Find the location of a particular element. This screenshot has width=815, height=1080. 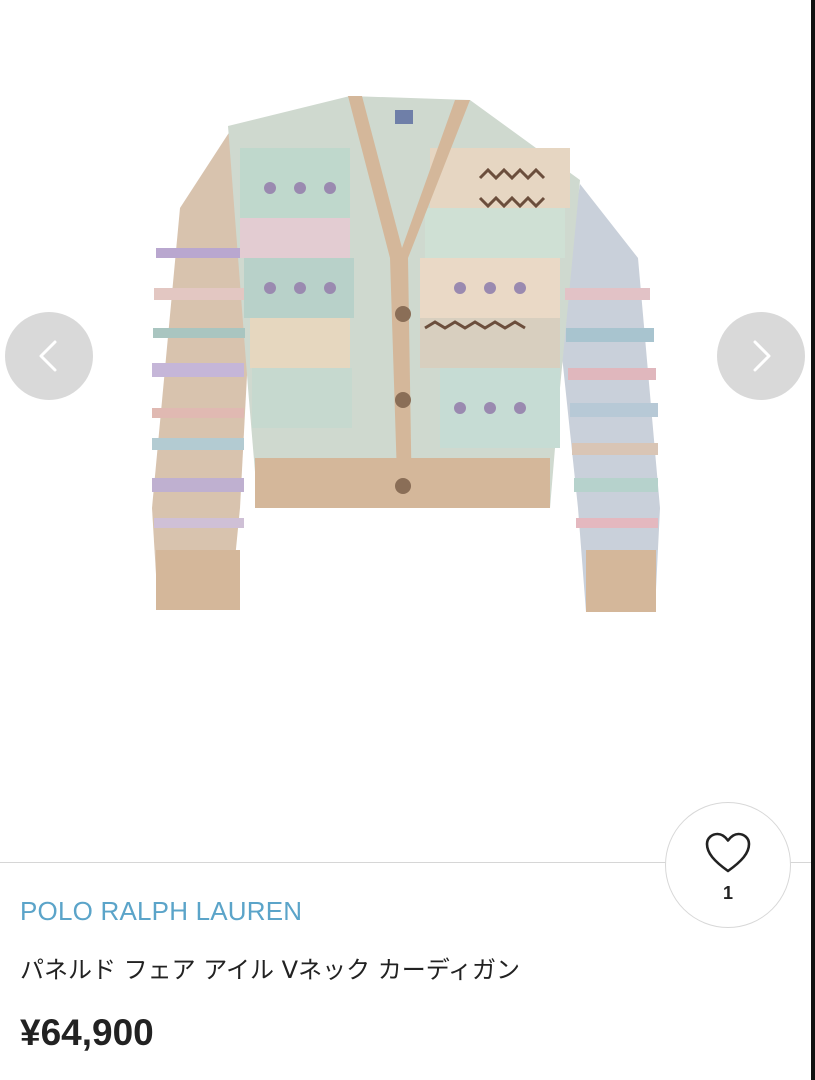

carousel-prev-button is located at coordinates (49, 356).